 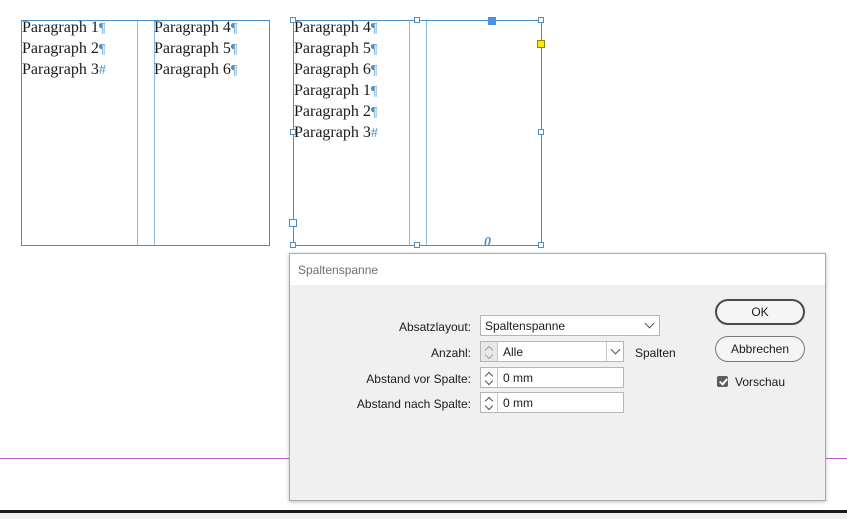 I want to click on resize-handle-ne, so click(x=541, y=20).